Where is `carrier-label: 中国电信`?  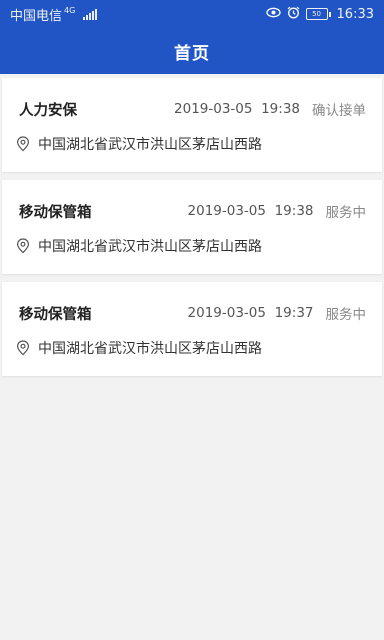
carrier-label: 中国电信 is located at coordinates (36, 16).